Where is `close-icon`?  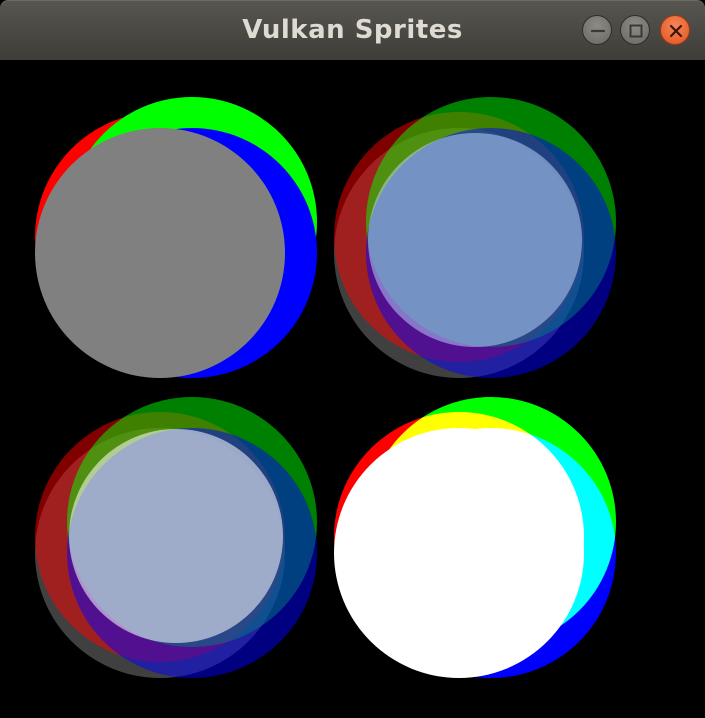 close-icon is located at coordinates (676, 31).